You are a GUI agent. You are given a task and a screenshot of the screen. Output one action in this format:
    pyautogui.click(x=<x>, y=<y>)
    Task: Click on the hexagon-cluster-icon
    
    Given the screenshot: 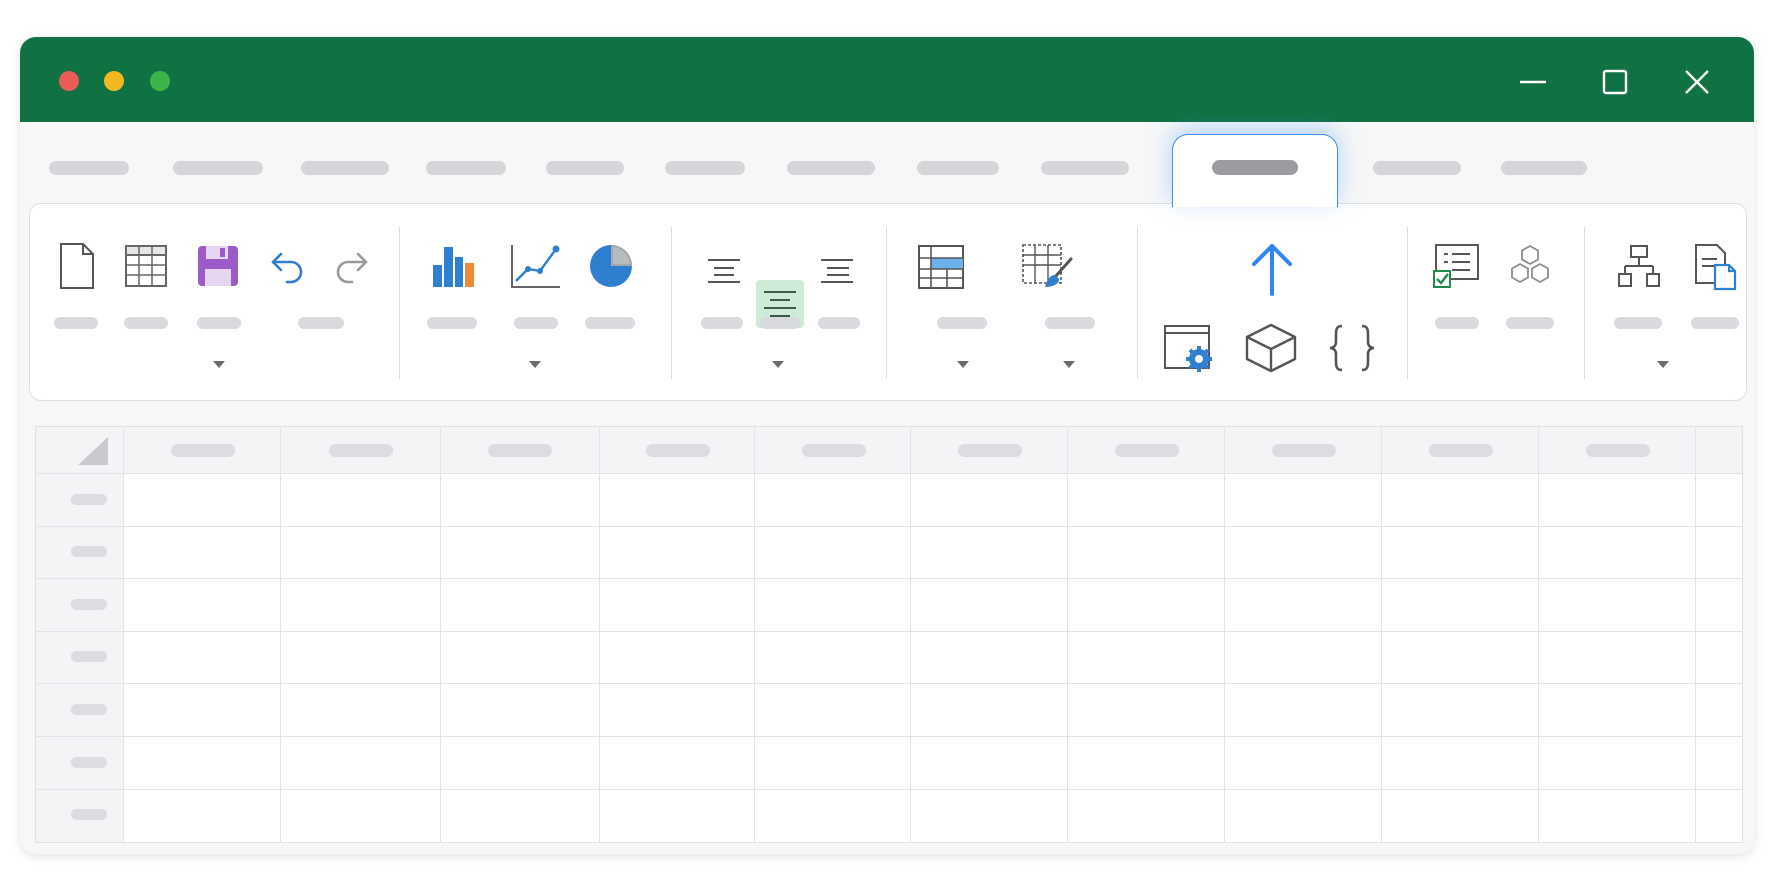 What is the action you would take?
    pyautogui.click(x=1530, y=267)
    